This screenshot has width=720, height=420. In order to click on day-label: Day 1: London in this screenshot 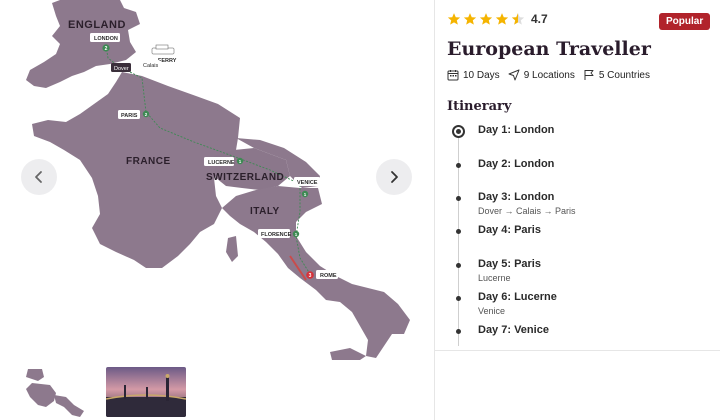, I will do `click(516, 130)`.